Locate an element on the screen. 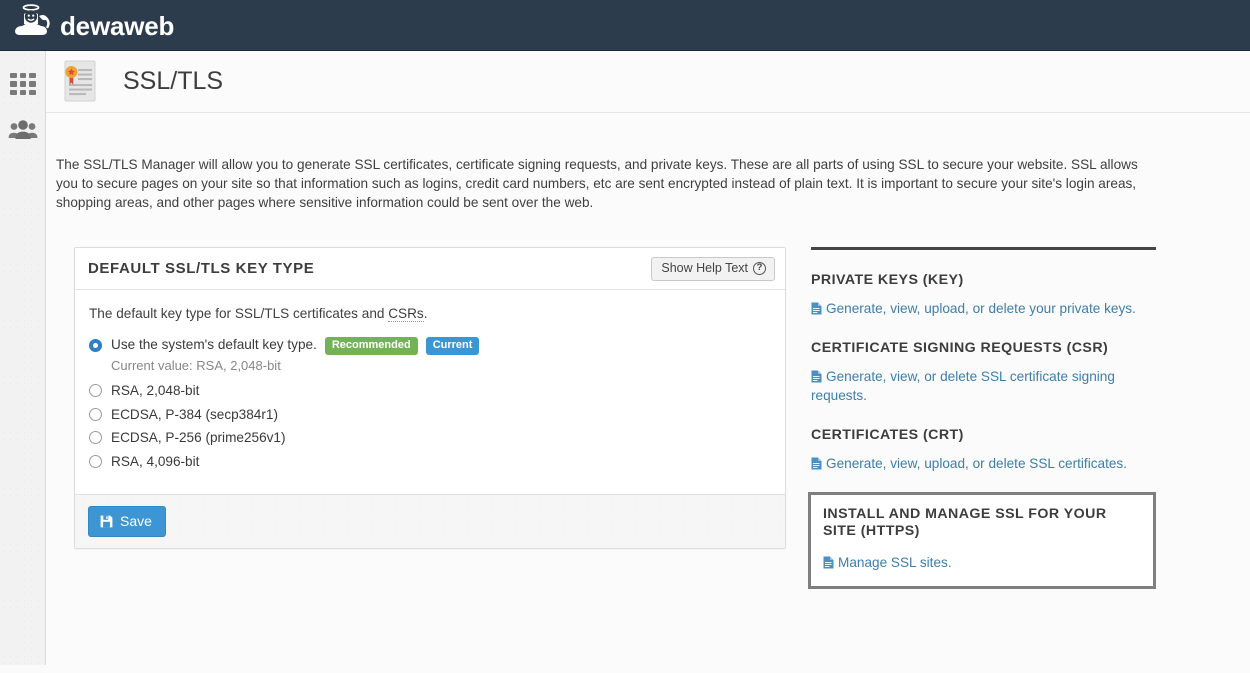 Image resolution: width=1250 pixels, height=673 pixels. radio-label-ecdsa-p256: ECDSA, P-256 (prime256v1) is located at coordinates (198, 438).